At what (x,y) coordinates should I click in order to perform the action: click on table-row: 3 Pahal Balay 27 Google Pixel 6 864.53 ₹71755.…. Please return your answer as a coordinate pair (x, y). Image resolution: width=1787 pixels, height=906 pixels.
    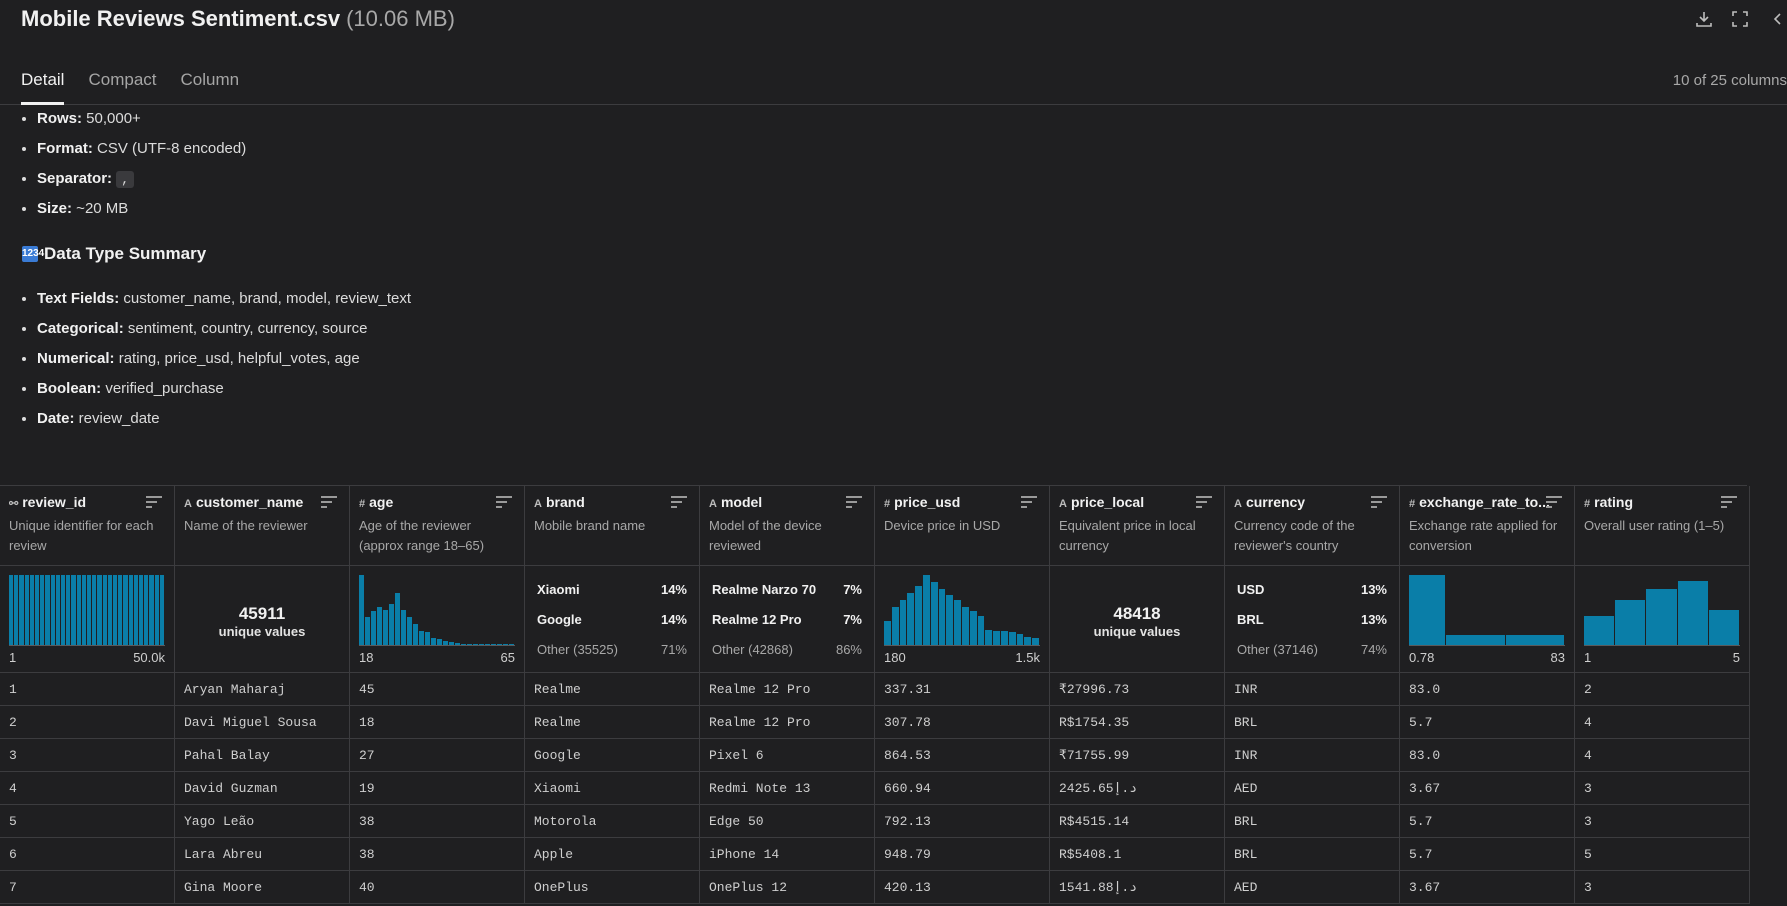
    Looking at the image, I should click on (875, 755).